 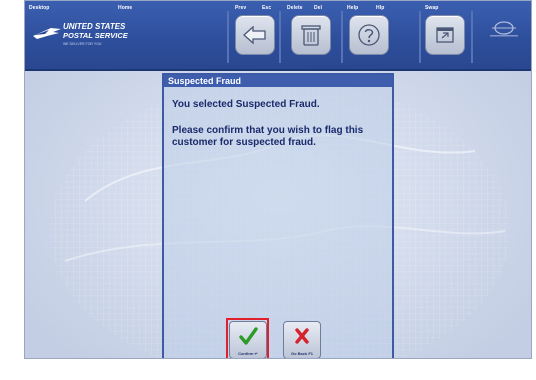 I want to click on corner-logo-icon, so click(x=504, y=29).